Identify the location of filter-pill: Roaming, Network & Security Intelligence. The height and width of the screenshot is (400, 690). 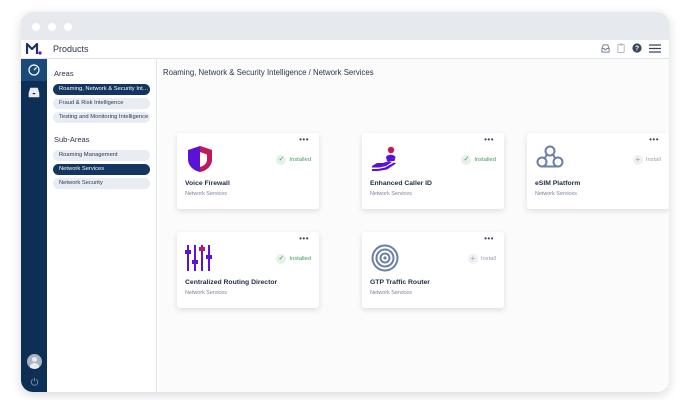
(101, 89).